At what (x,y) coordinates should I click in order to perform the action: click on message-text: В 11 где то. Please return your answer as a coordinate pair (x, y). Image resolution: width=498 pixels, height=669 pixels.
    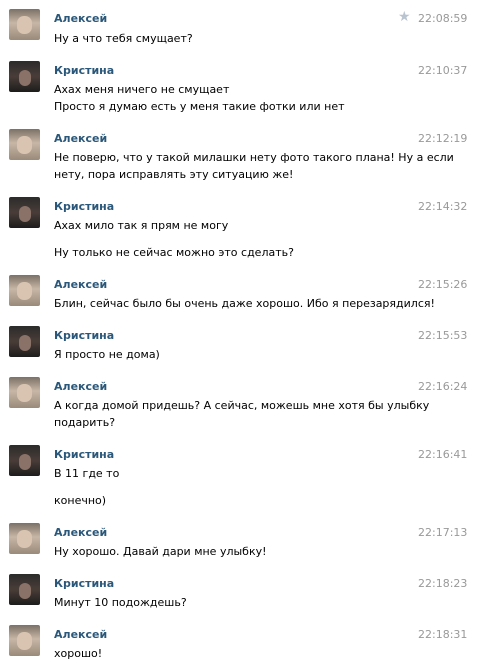
    Looking at the image, I should click on (87, 473).